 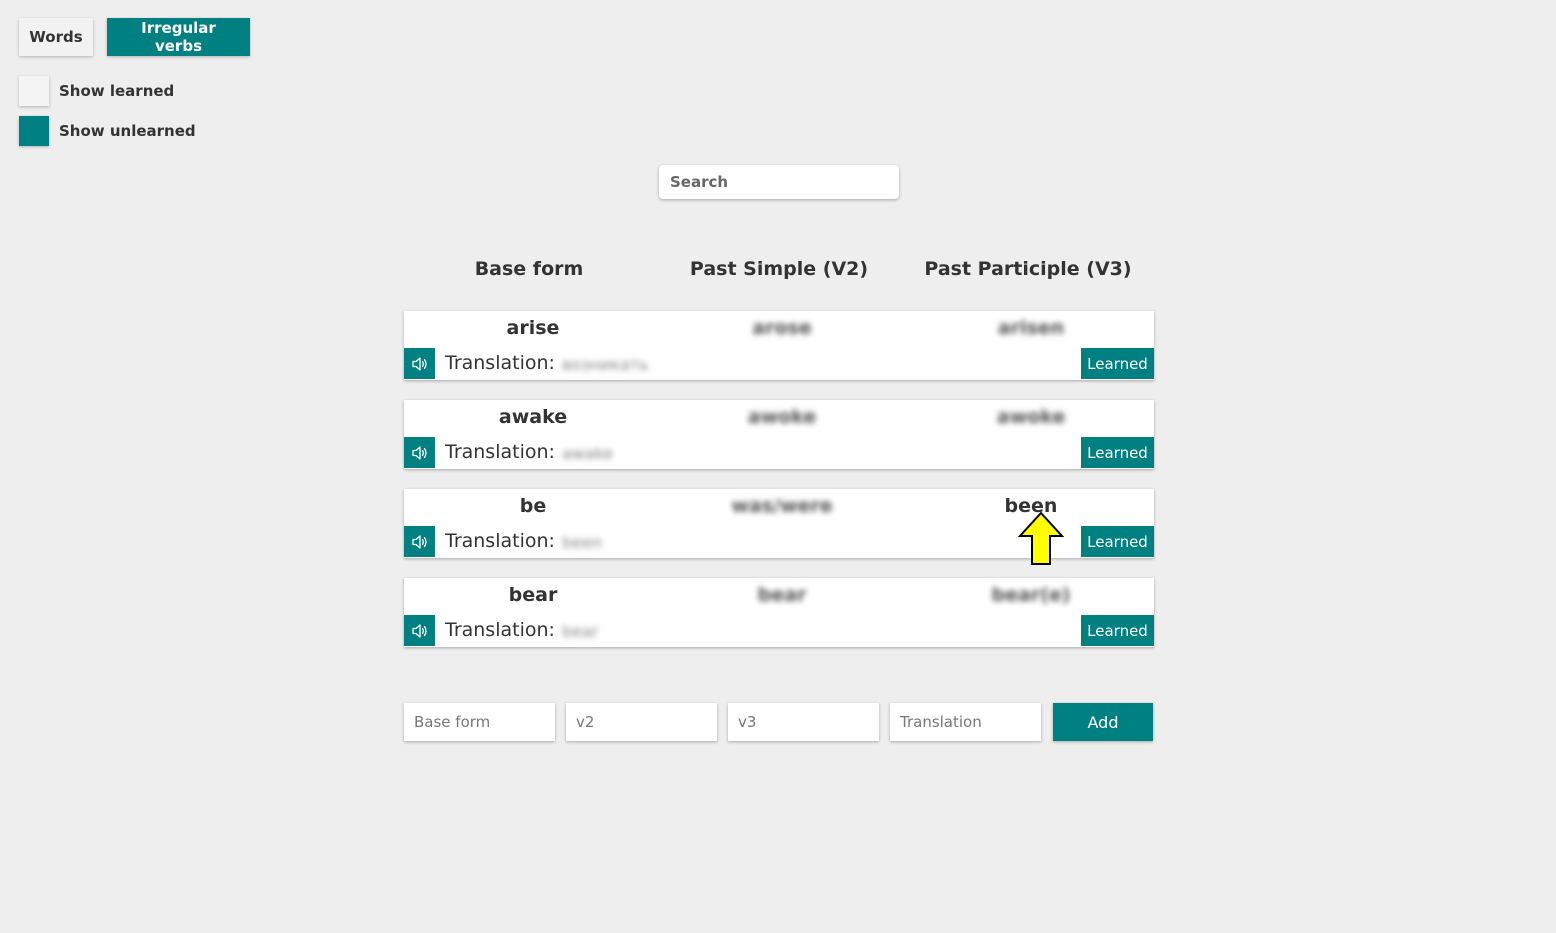 I want to click on column-header-base-form: Base form, so click(x=529, y=269).